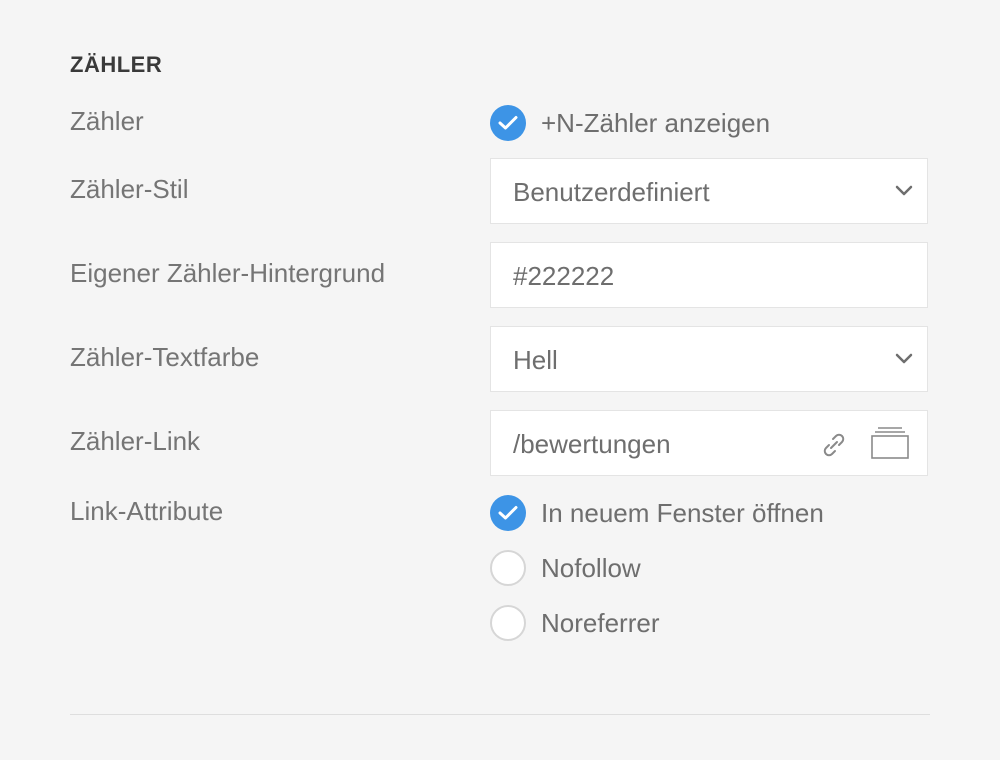 This screenshot has width=1000, height=760. Describe the element at coordinates (709, 359) in the screenshot. I see `counter-text-color-select: Hell` at that location.